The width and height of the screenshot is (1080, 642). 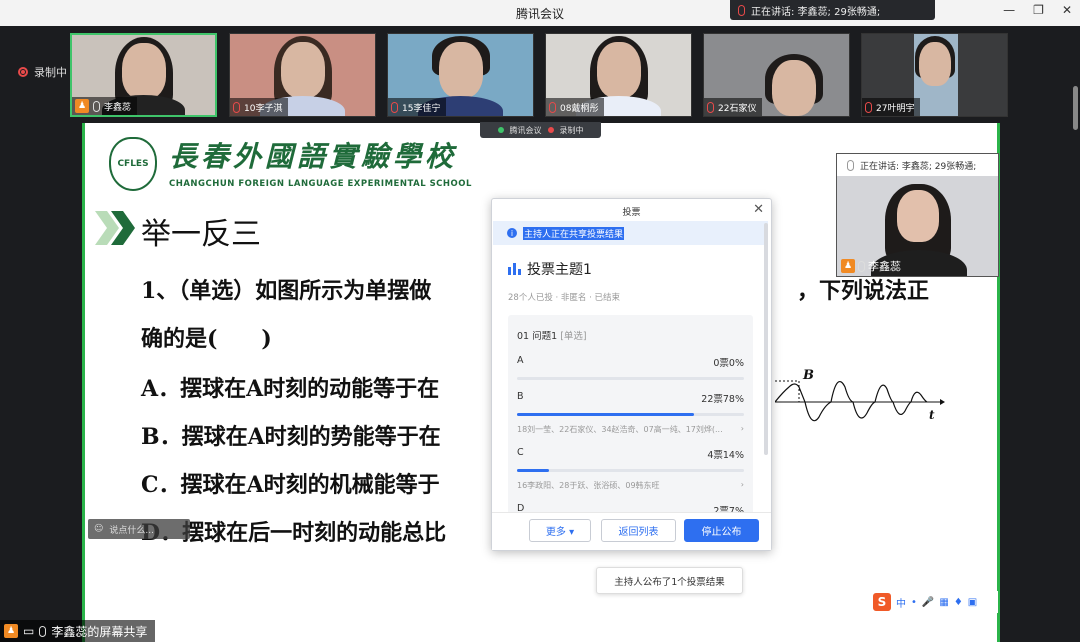 I want to click on participant-strip: 录制中 ♟ 李鑫蕊 10李子淇 15李佳宁 08戴桐彤 22石家仪 27叶明宇, so click(x=540, y=74).